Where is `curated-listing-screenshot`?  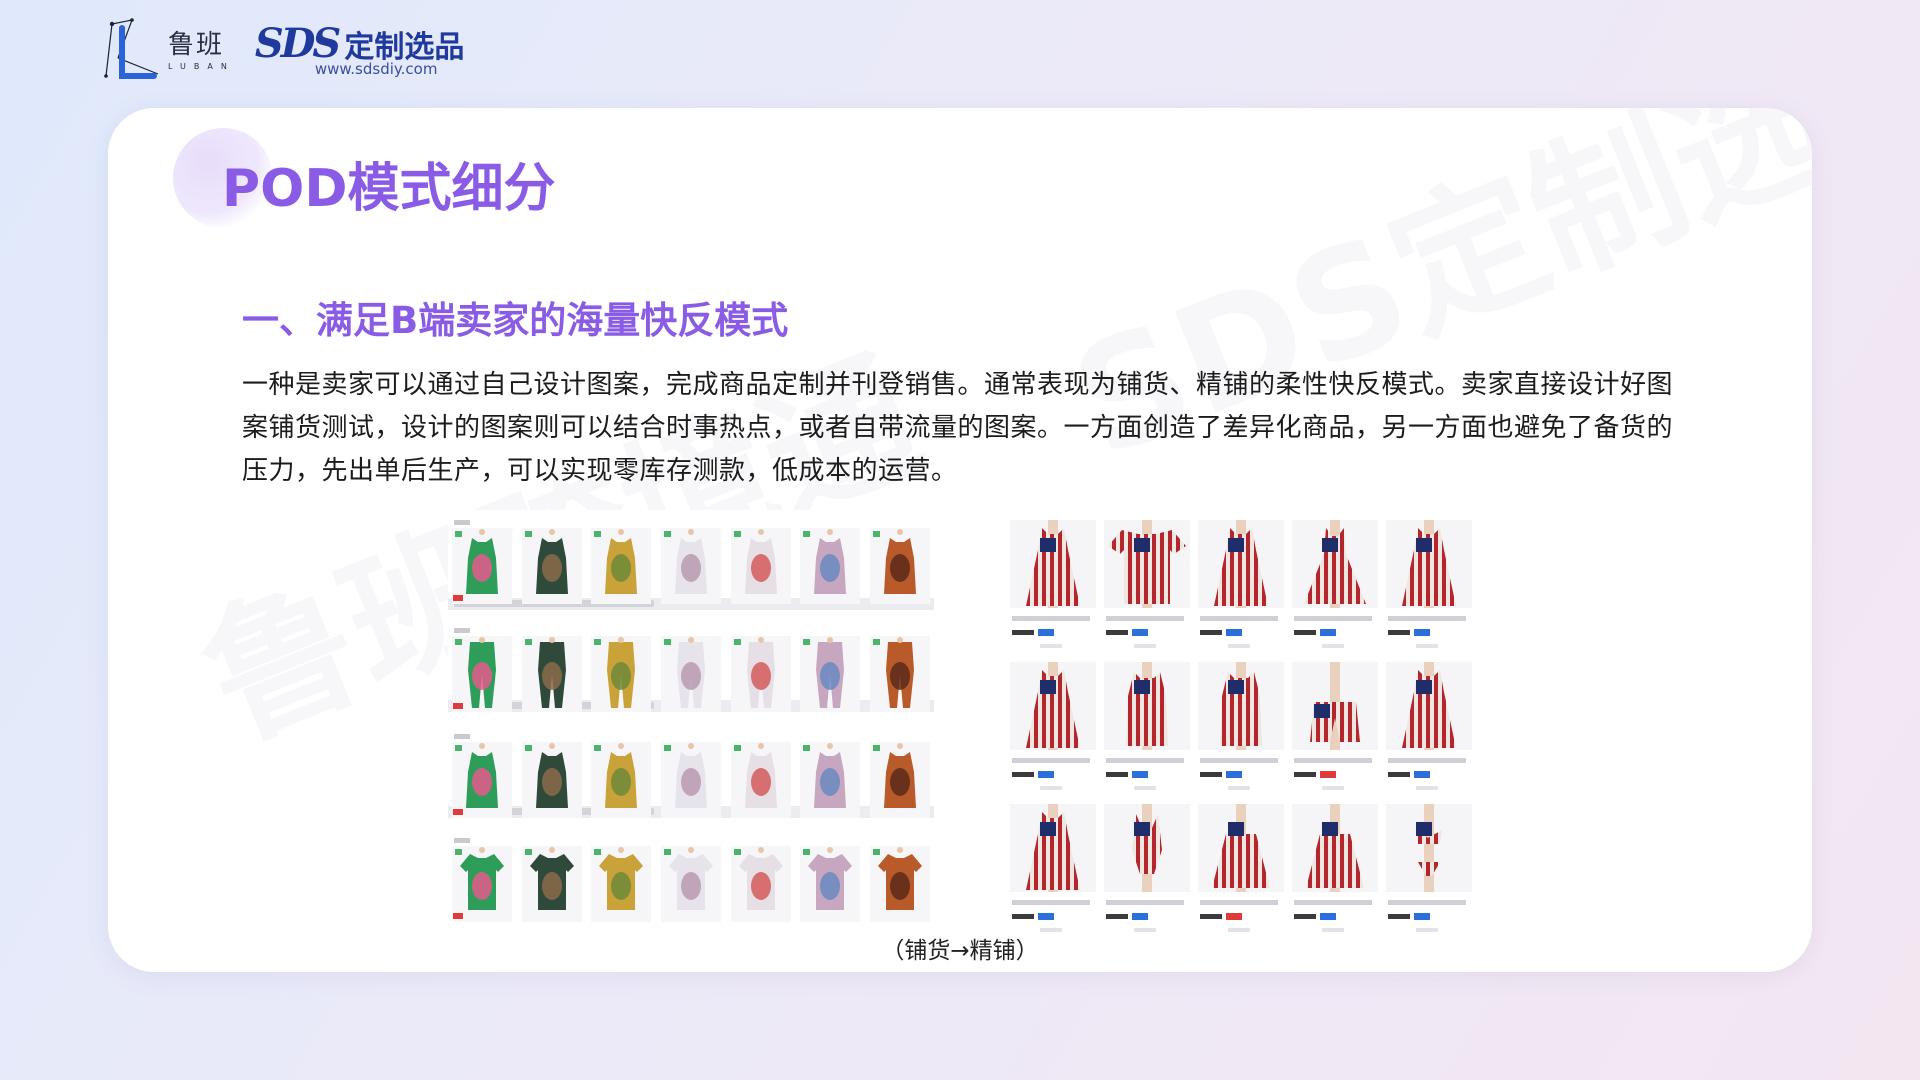
curated-listing-screenshot is located at coordinates (1247, 730).